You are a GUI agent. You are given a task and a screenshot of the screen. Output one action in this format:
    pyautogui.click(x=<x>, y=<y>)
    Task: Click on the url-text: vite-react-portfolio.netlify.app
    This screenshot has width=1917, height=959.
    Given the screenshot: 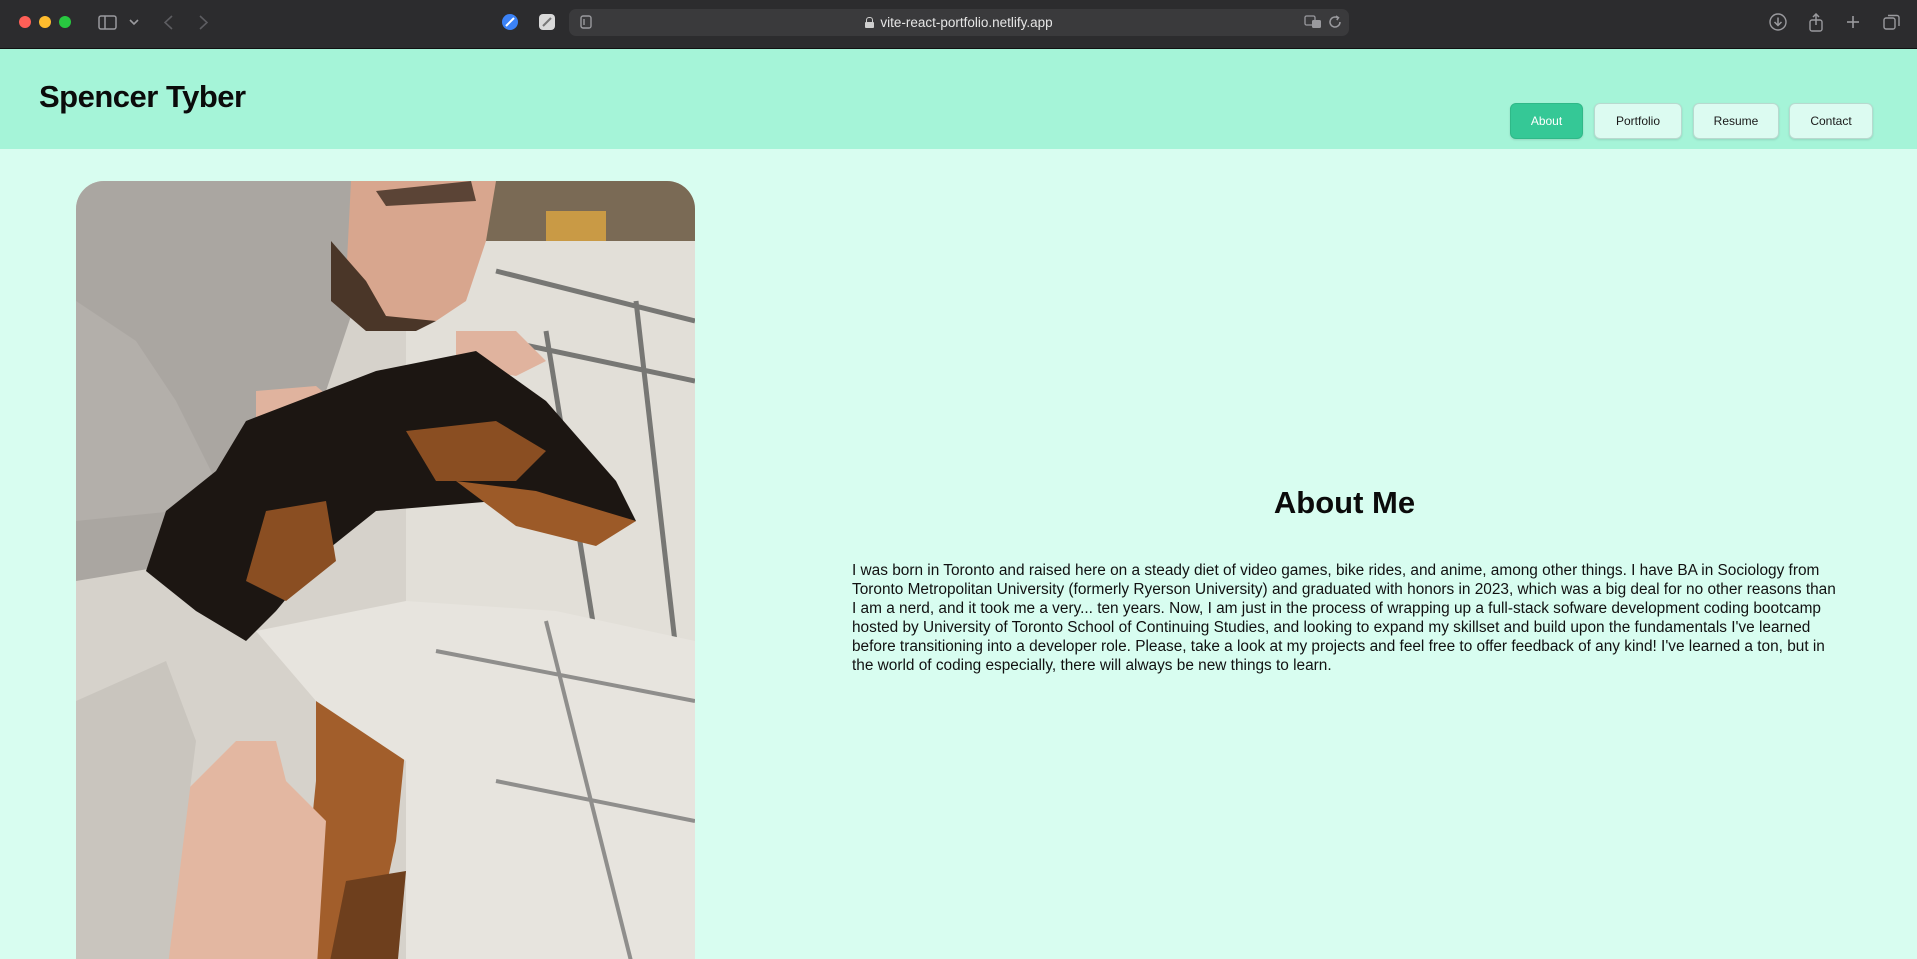 What is the action you would take?
    pyautogui.click(x=959, y=22)
    